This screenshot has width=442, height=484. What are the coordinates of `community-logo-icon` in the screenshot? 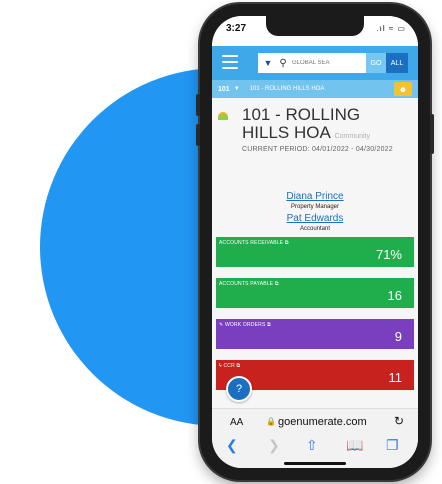 It's located at (223, 116).